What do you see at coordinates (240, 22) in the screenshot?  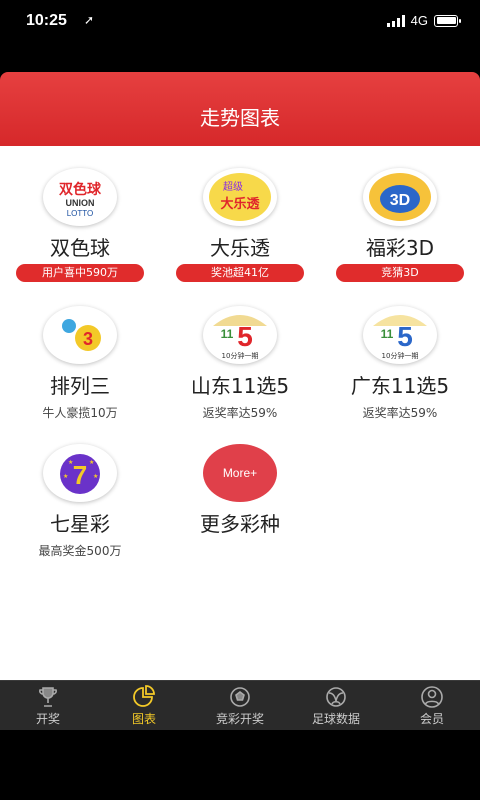 I see `status-bar: 10:25 ➚ 4G` at bounding box center [240, 22].